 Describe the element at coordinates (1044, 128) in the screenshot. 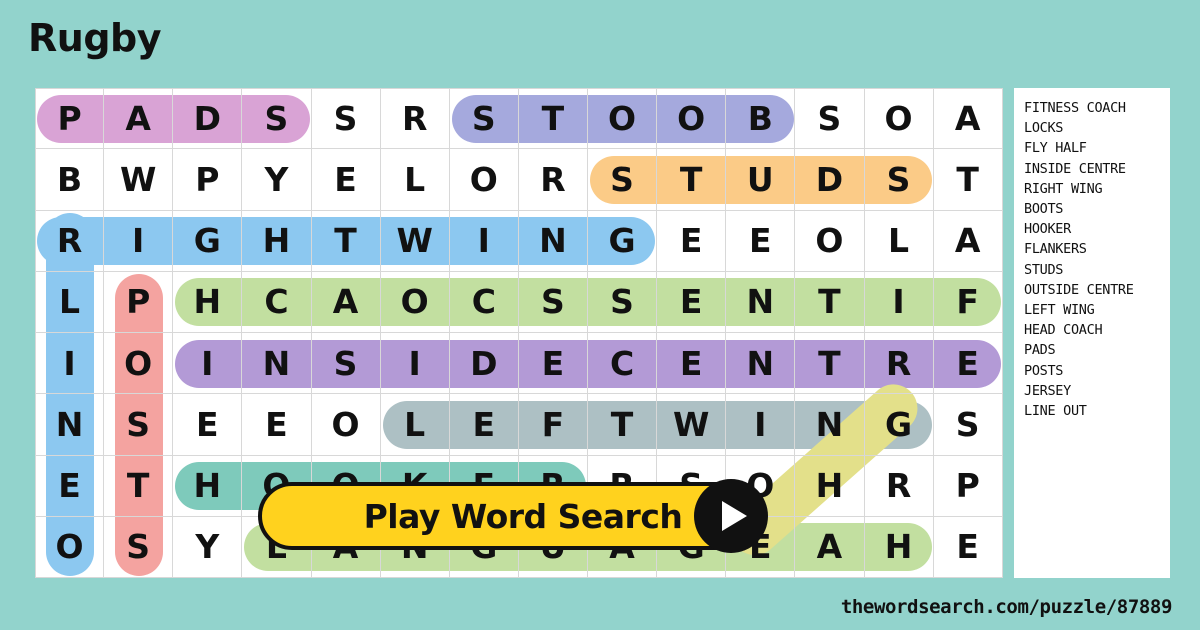

I see `word-list-item: LOCKS` at that location.